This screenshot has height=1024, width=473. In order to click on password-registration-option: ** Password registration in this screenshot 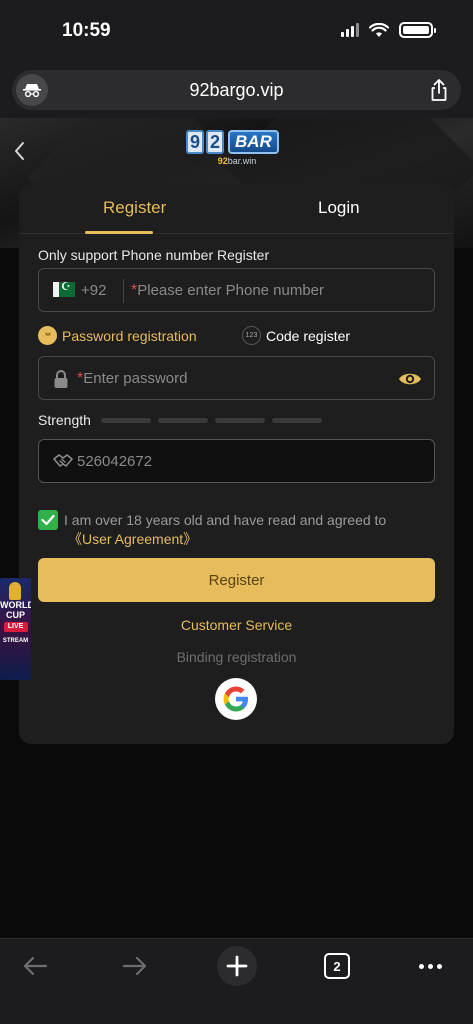, I will do `click(117, 335)`.